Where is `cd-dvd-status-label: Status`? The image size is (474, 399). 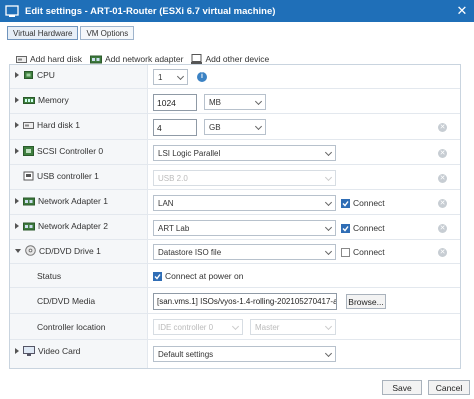
cd-dvd-status-label: Status is located at coordinates (49, 276).